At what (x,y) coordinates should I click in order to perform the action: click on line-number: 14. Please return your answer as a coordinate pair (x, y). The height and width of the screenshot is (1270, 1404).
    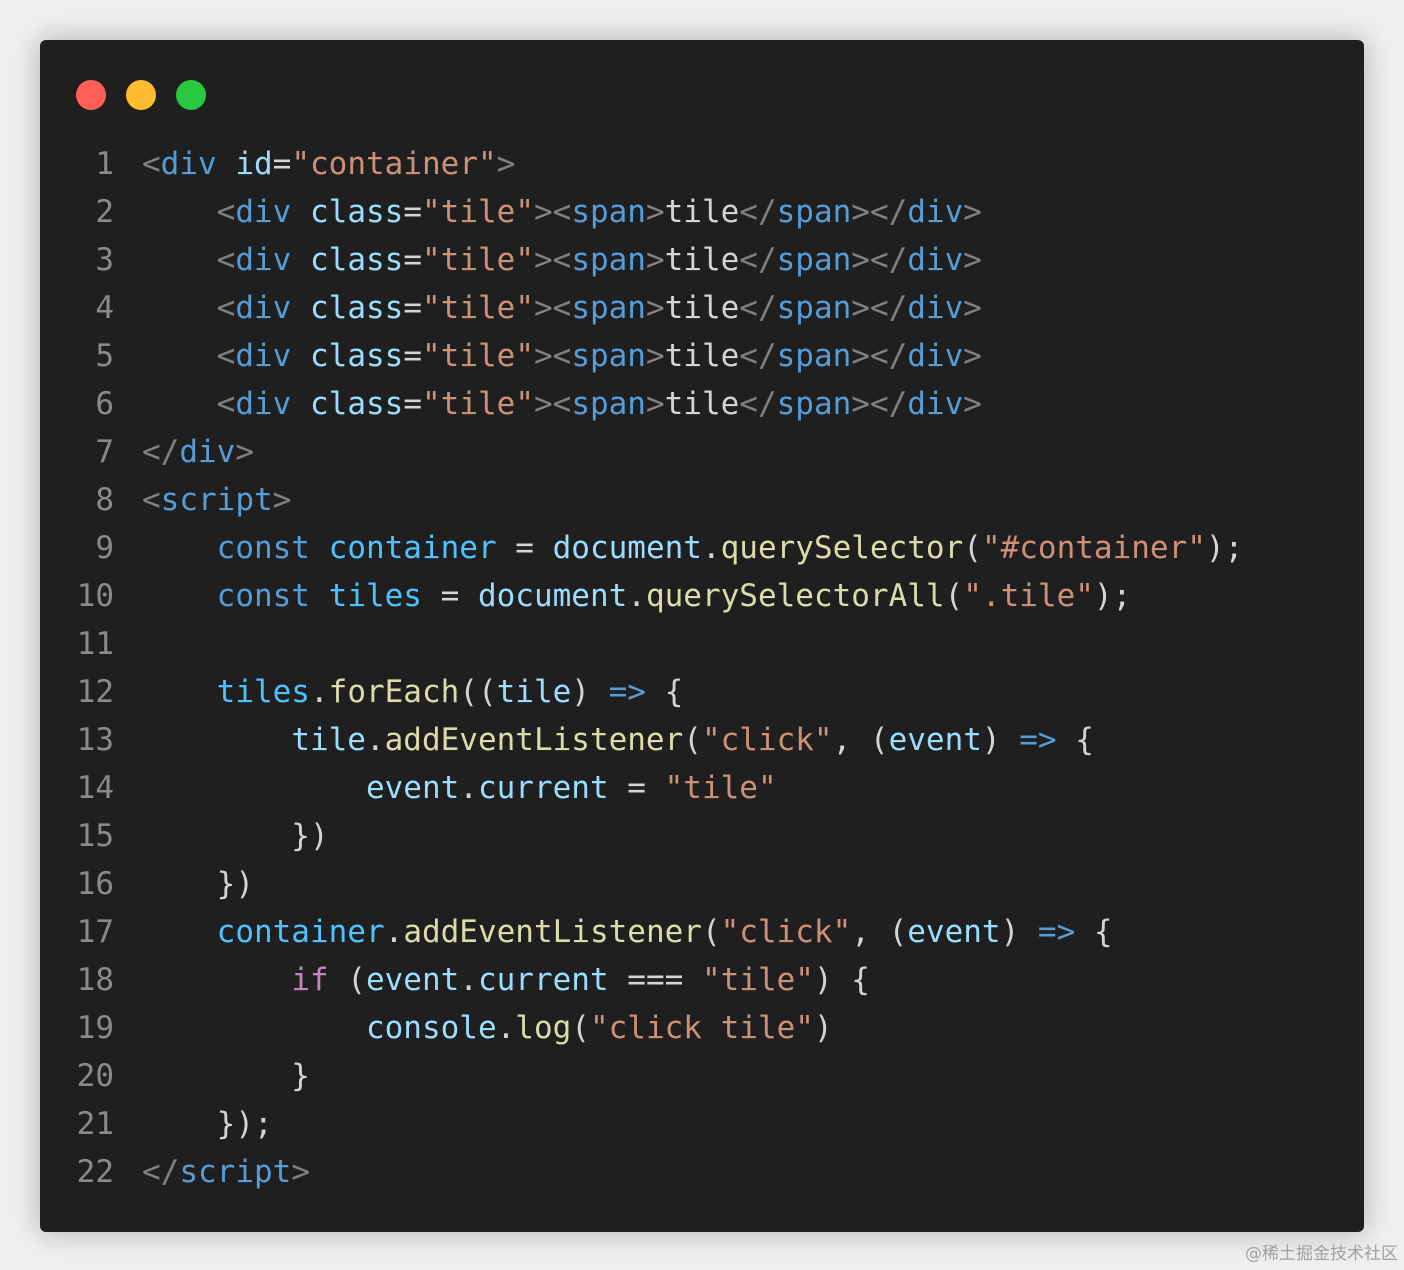
    Looking at the image, I should click on (95, 788).